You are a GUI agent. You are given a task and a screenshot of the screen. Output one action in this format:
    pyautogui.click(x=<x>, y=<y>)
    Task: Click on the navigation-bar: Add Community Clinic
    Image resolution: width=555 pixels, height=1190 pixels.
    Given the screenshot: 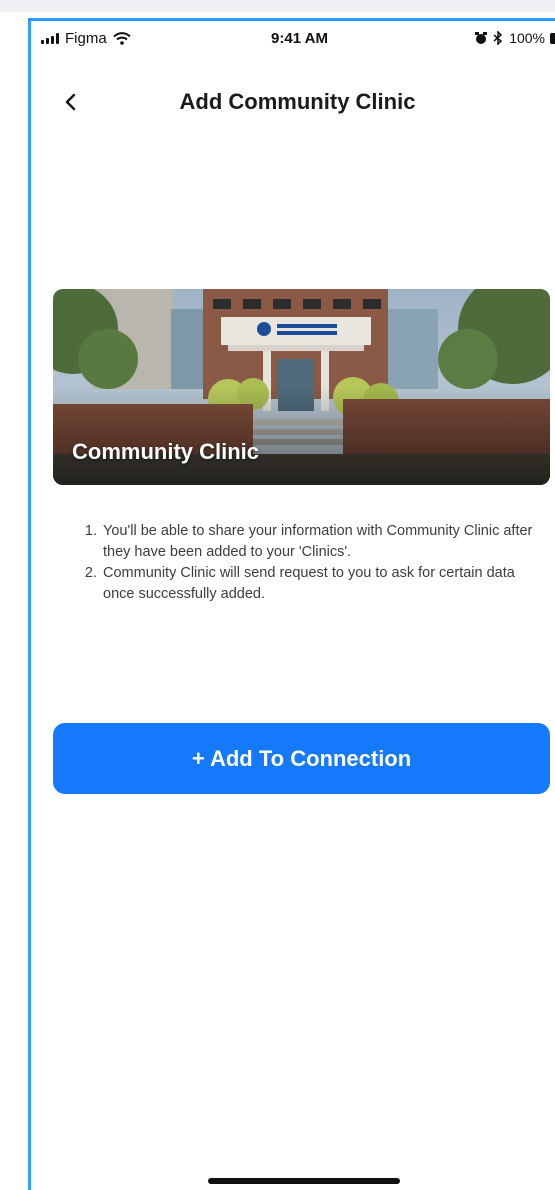 What is the action you would take?
    pyautogui.click(x=293, y=103)
    